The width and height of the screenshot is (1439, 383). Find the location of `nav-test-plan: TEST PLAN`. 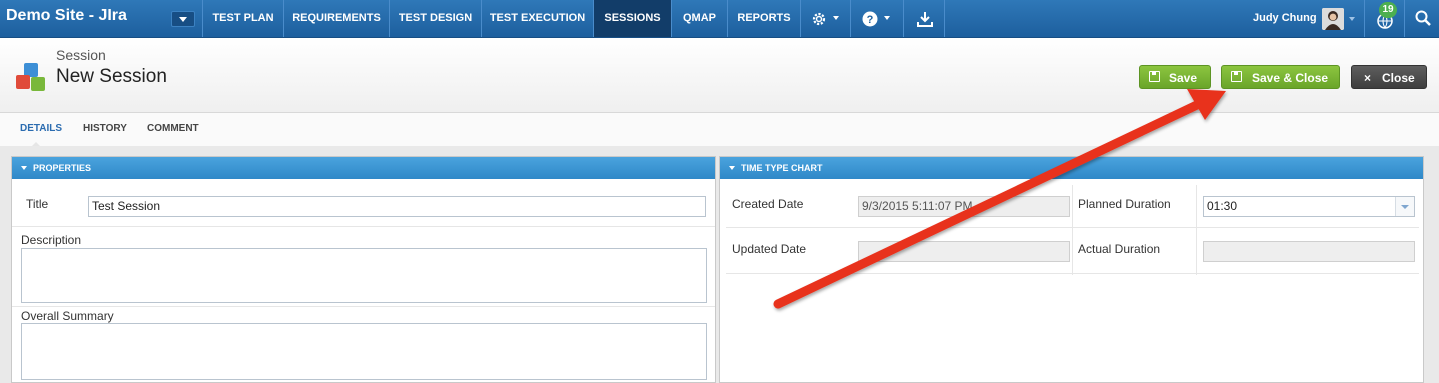

nav-test-plan: TEST PLAN is located at coordinates (242, 18).